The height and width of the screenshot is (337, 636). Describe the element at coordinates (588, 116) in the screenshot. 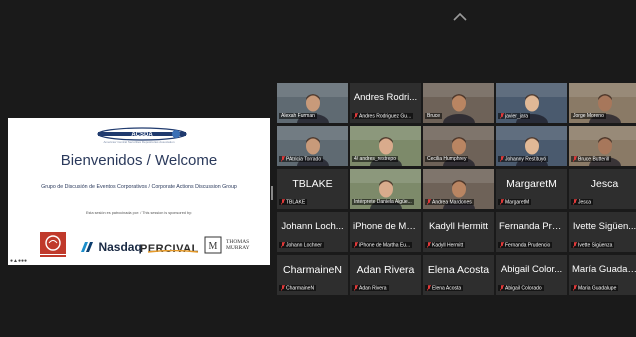

I see `participant-name-text: Jorge Moreno` at that location.